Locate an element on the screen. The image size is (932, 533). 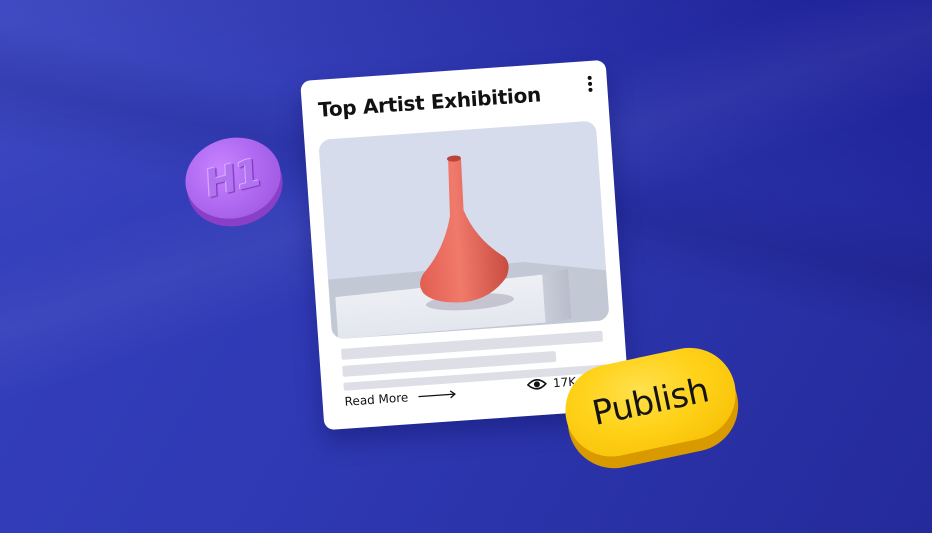
pedestal-side is located at coordinates (557, 295).